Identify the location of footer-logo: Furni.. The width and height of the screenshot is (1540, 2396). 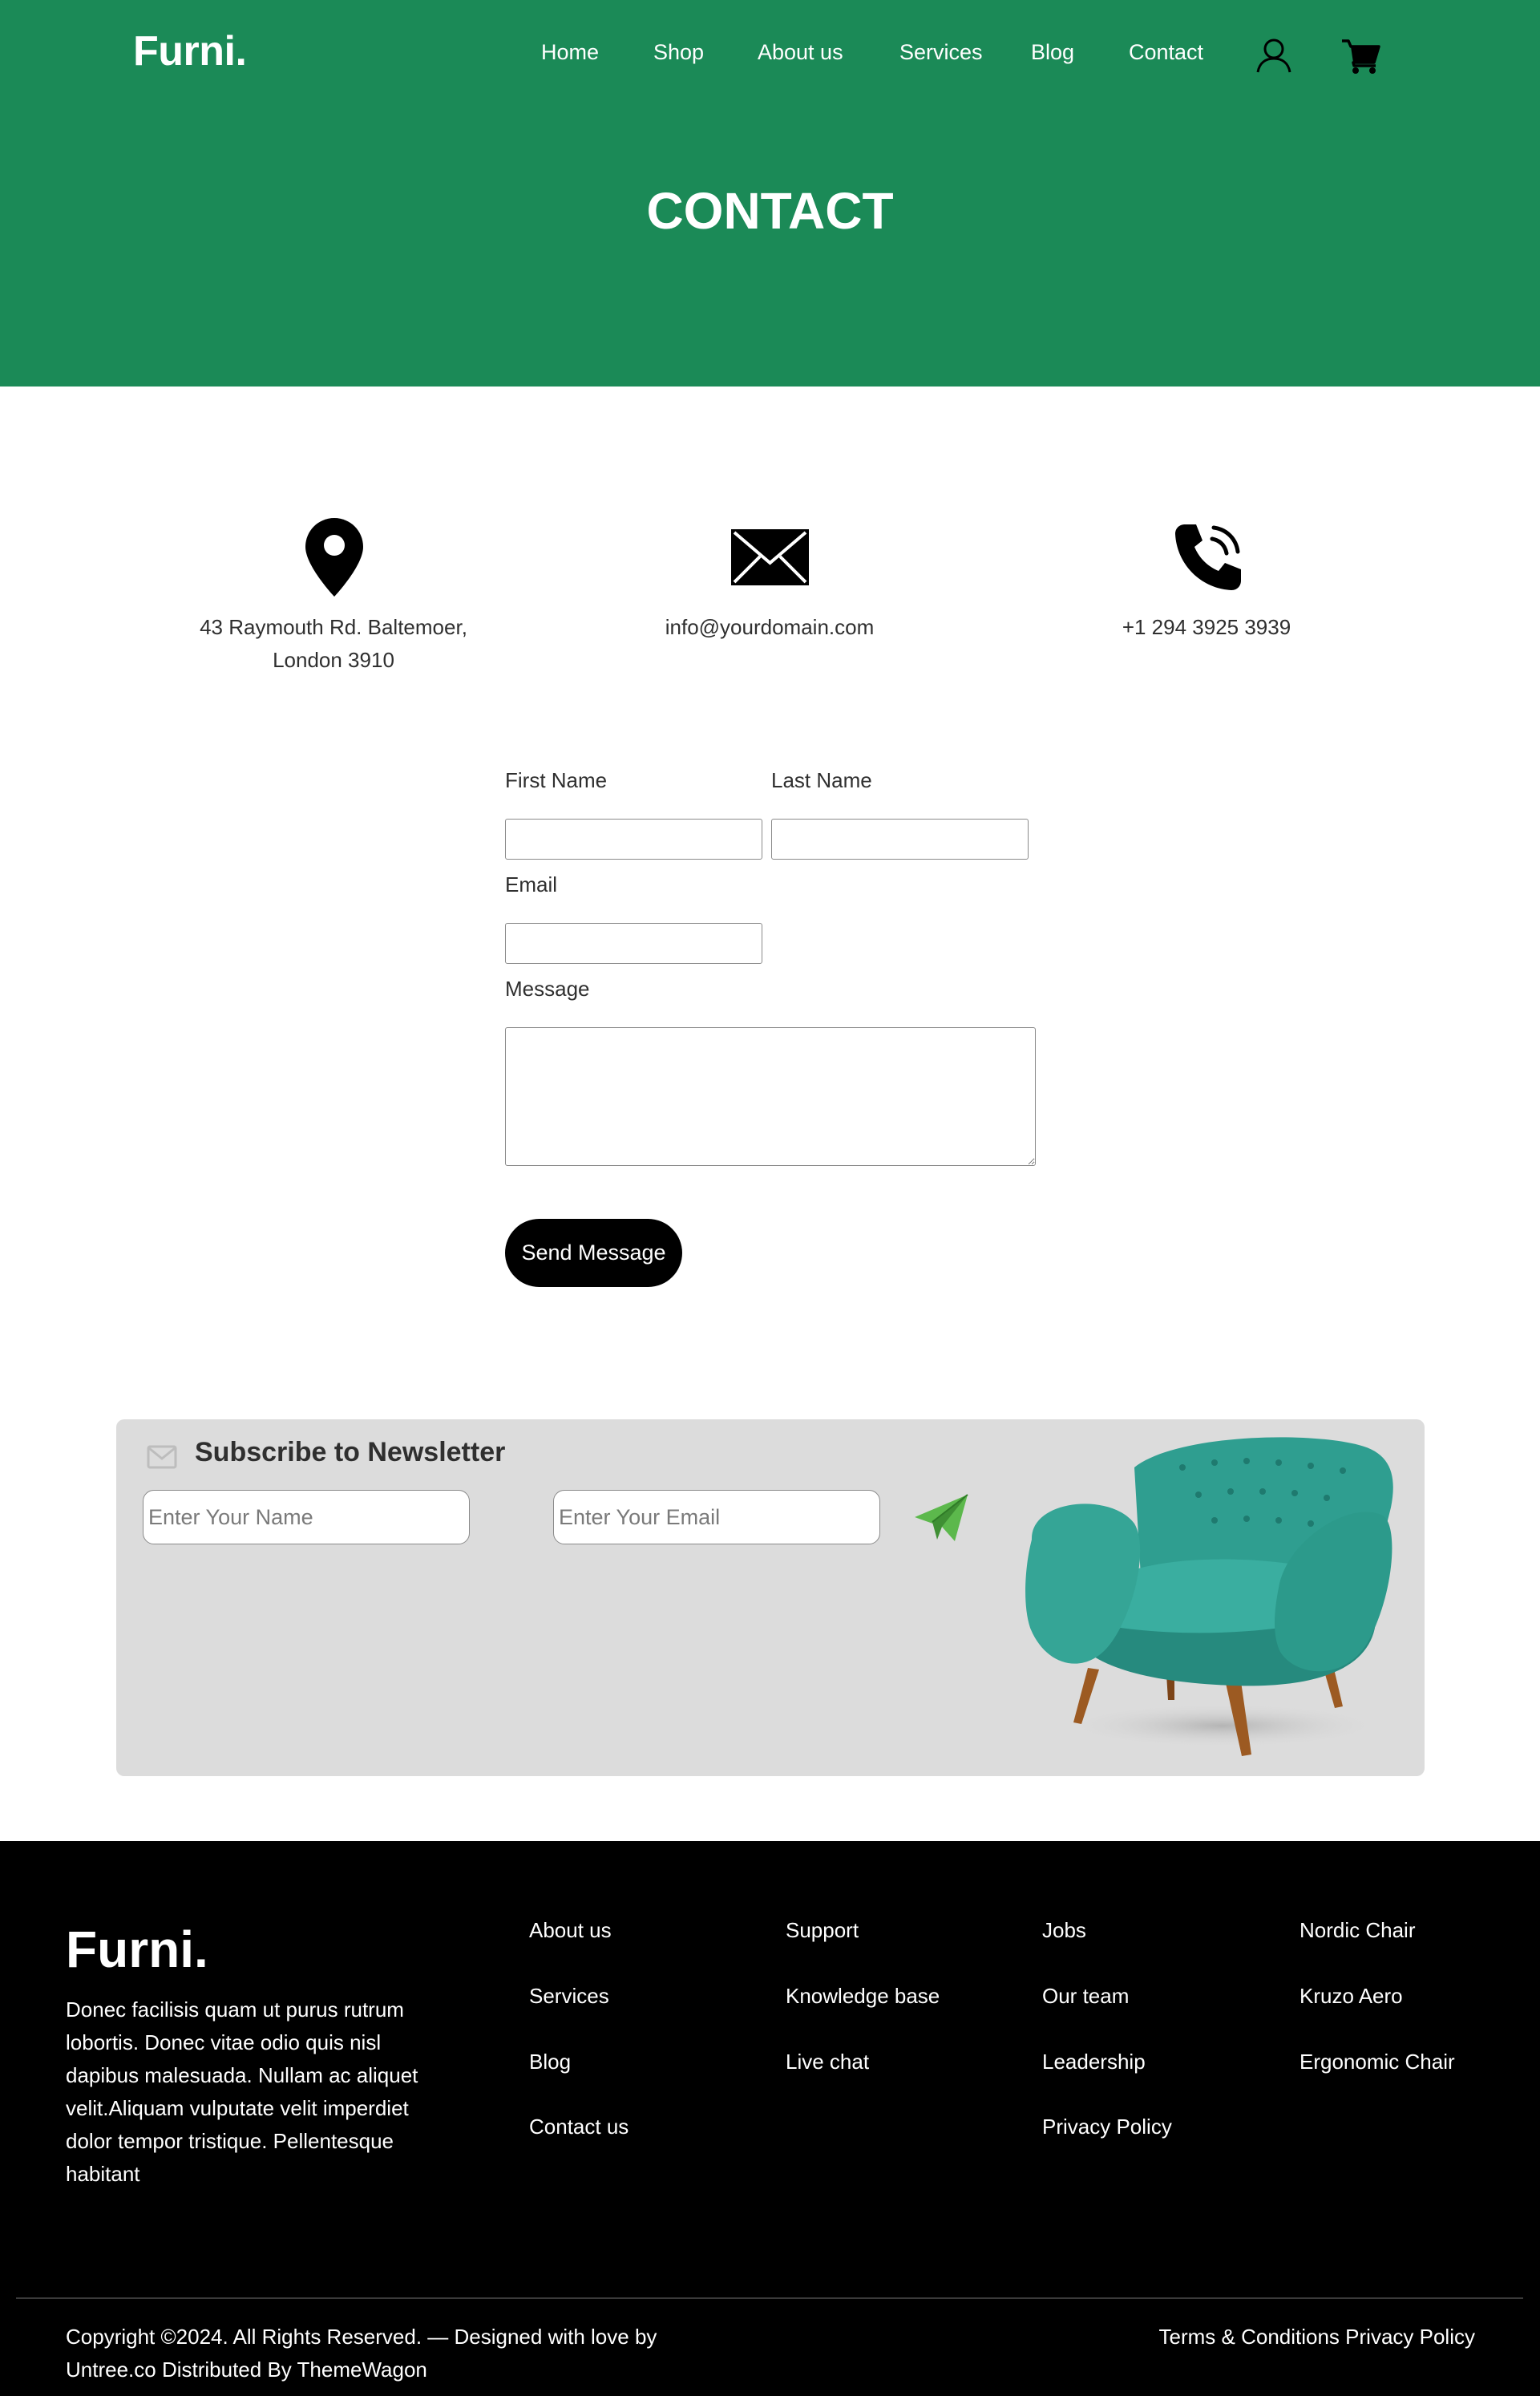
(137, 1949).